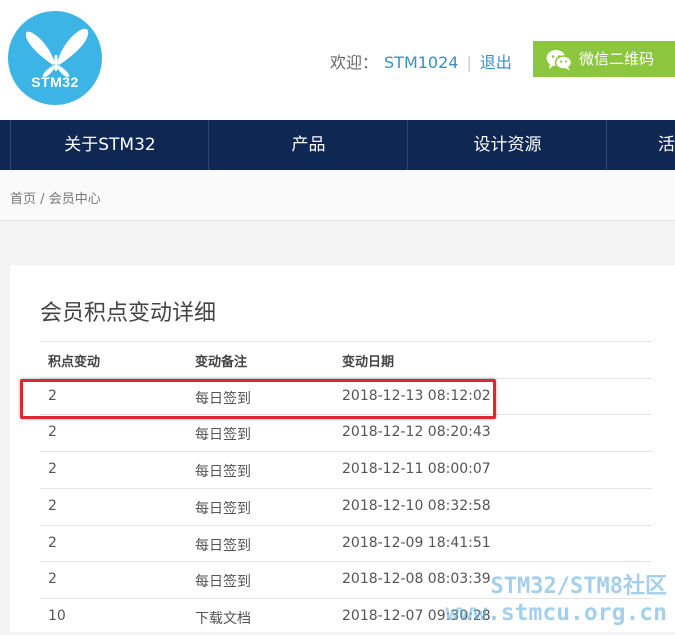  I want to click on table-row: 2 每日签到 2018-12-12 08:20:43, so click(346, 432).